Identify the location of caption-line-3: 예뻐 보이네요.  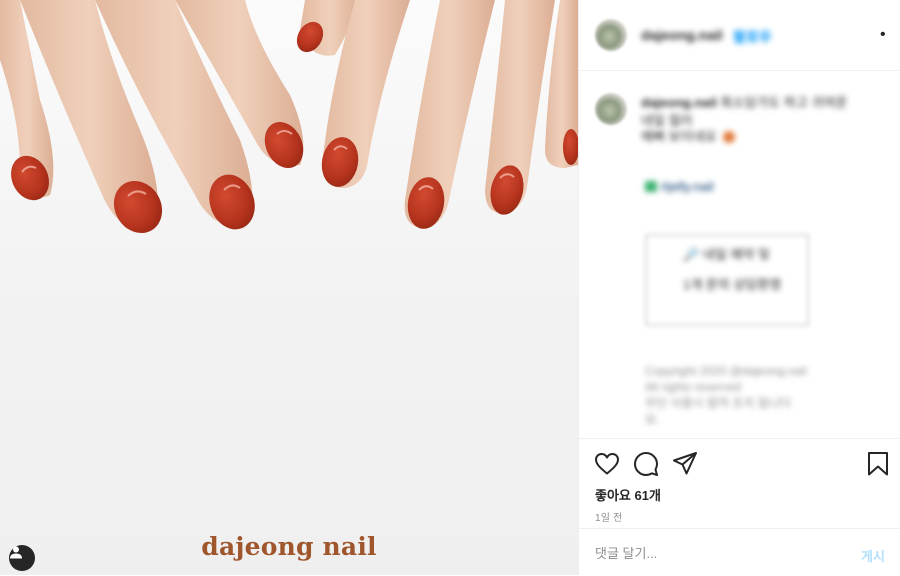
(688, 137).